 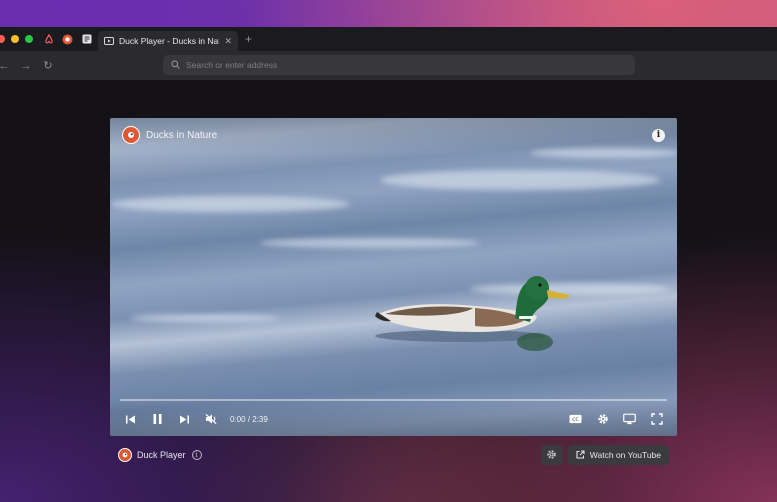 I want to click on search-icon, so click(x=175, y=65).